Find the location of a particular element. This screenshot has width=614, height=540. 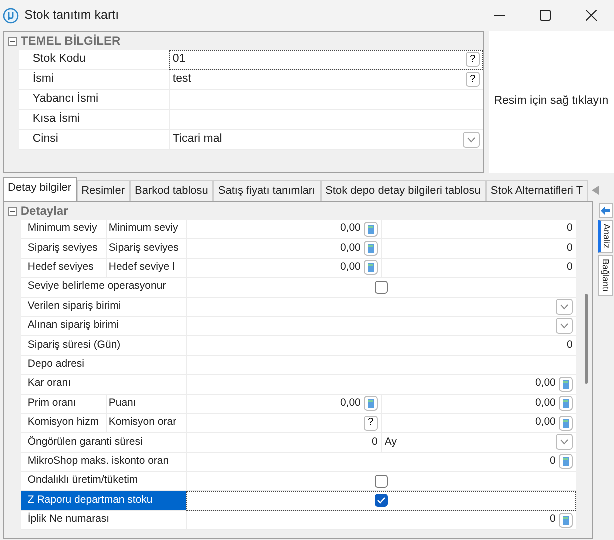

field-label: Yabancı İsmi is located at coordinates (93, 100).